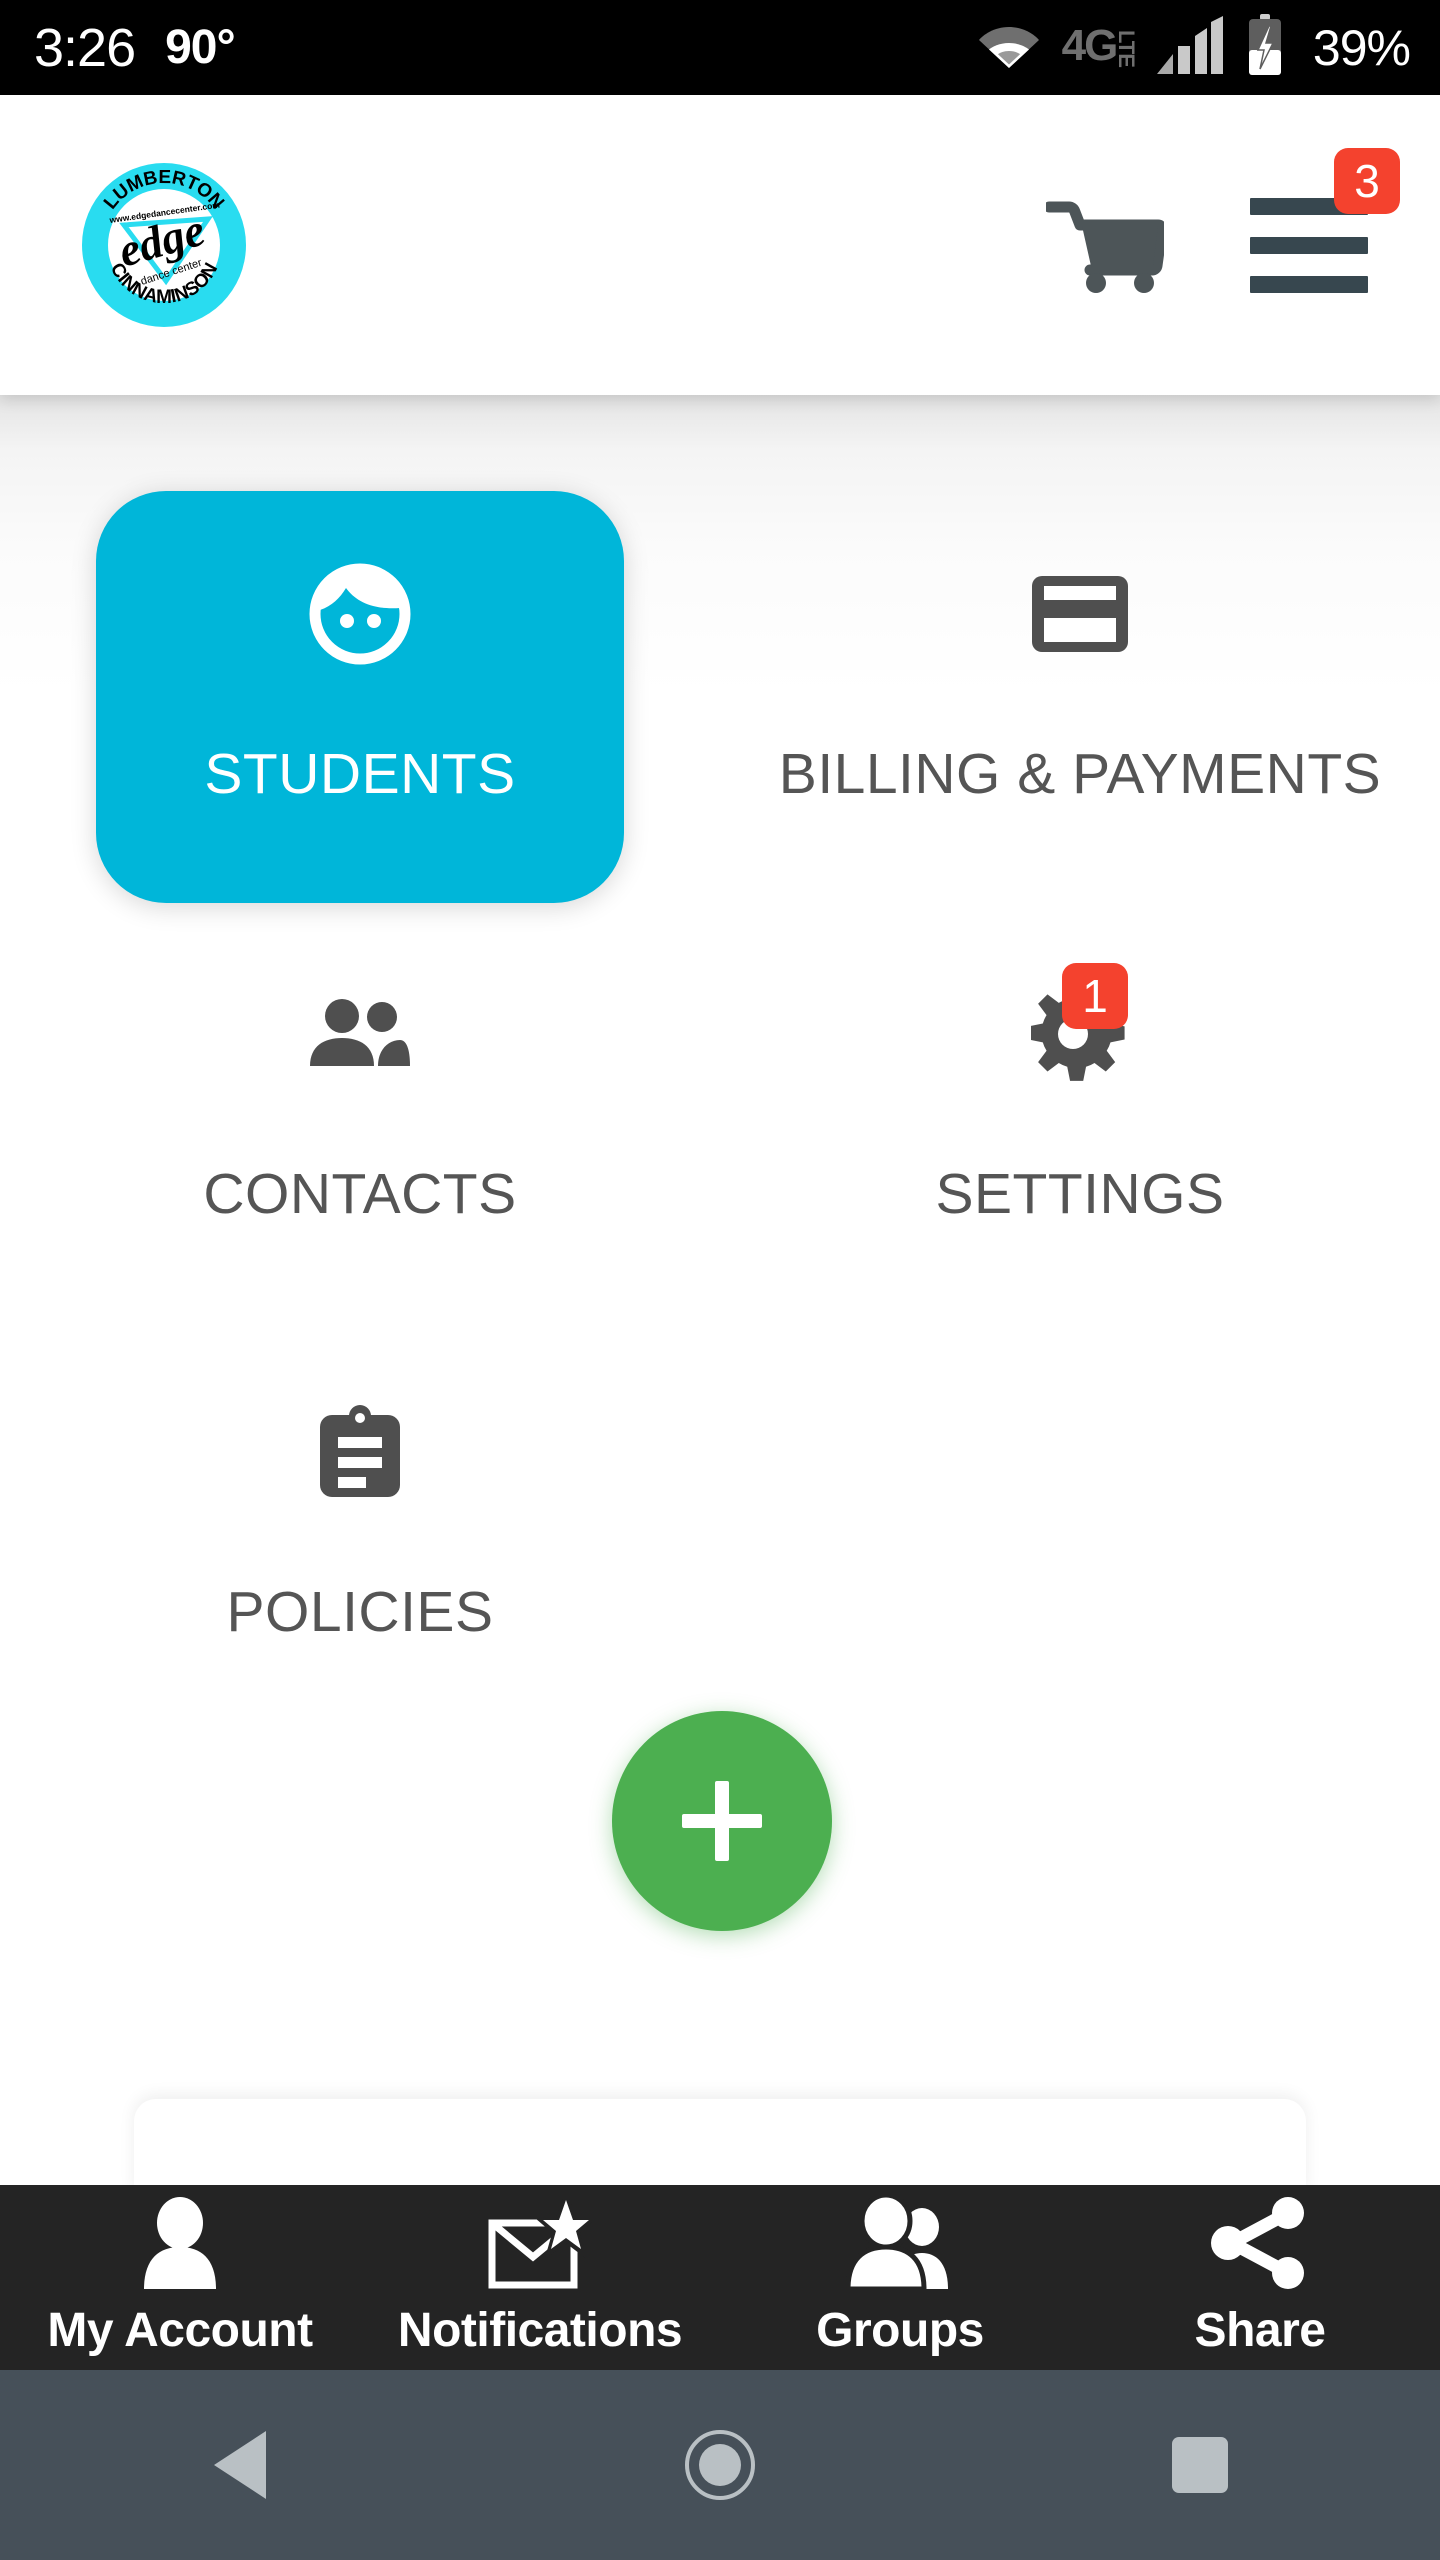 The height and width of the screenshot is (2560, 1440). I want to click on add-button-row, so click(720, 1809).